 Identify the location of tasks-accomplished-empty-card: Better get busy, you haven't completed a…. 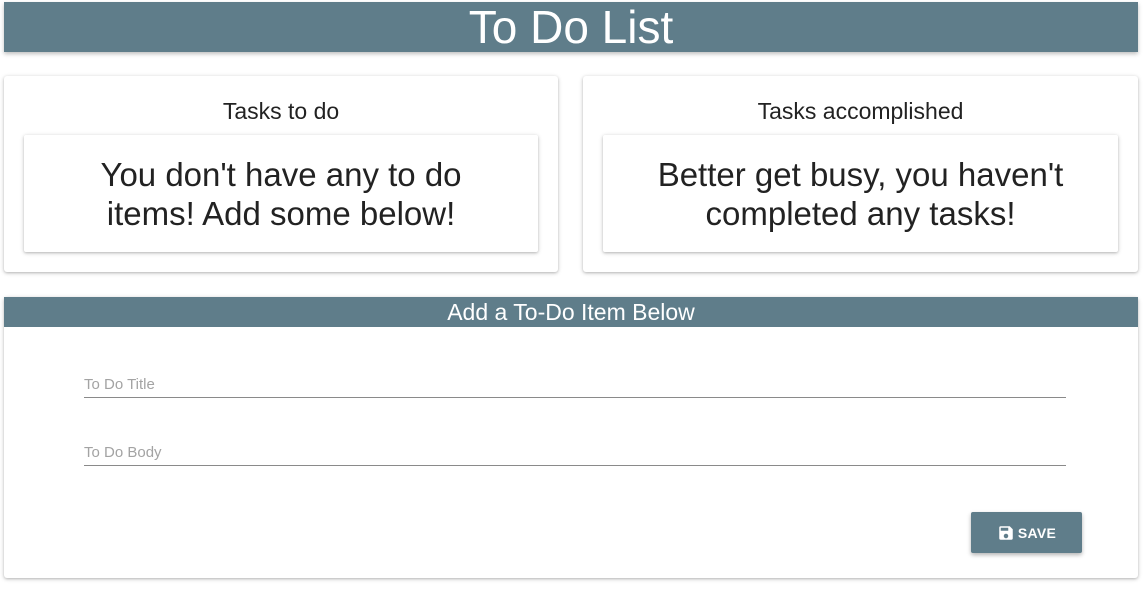
(860, 193).